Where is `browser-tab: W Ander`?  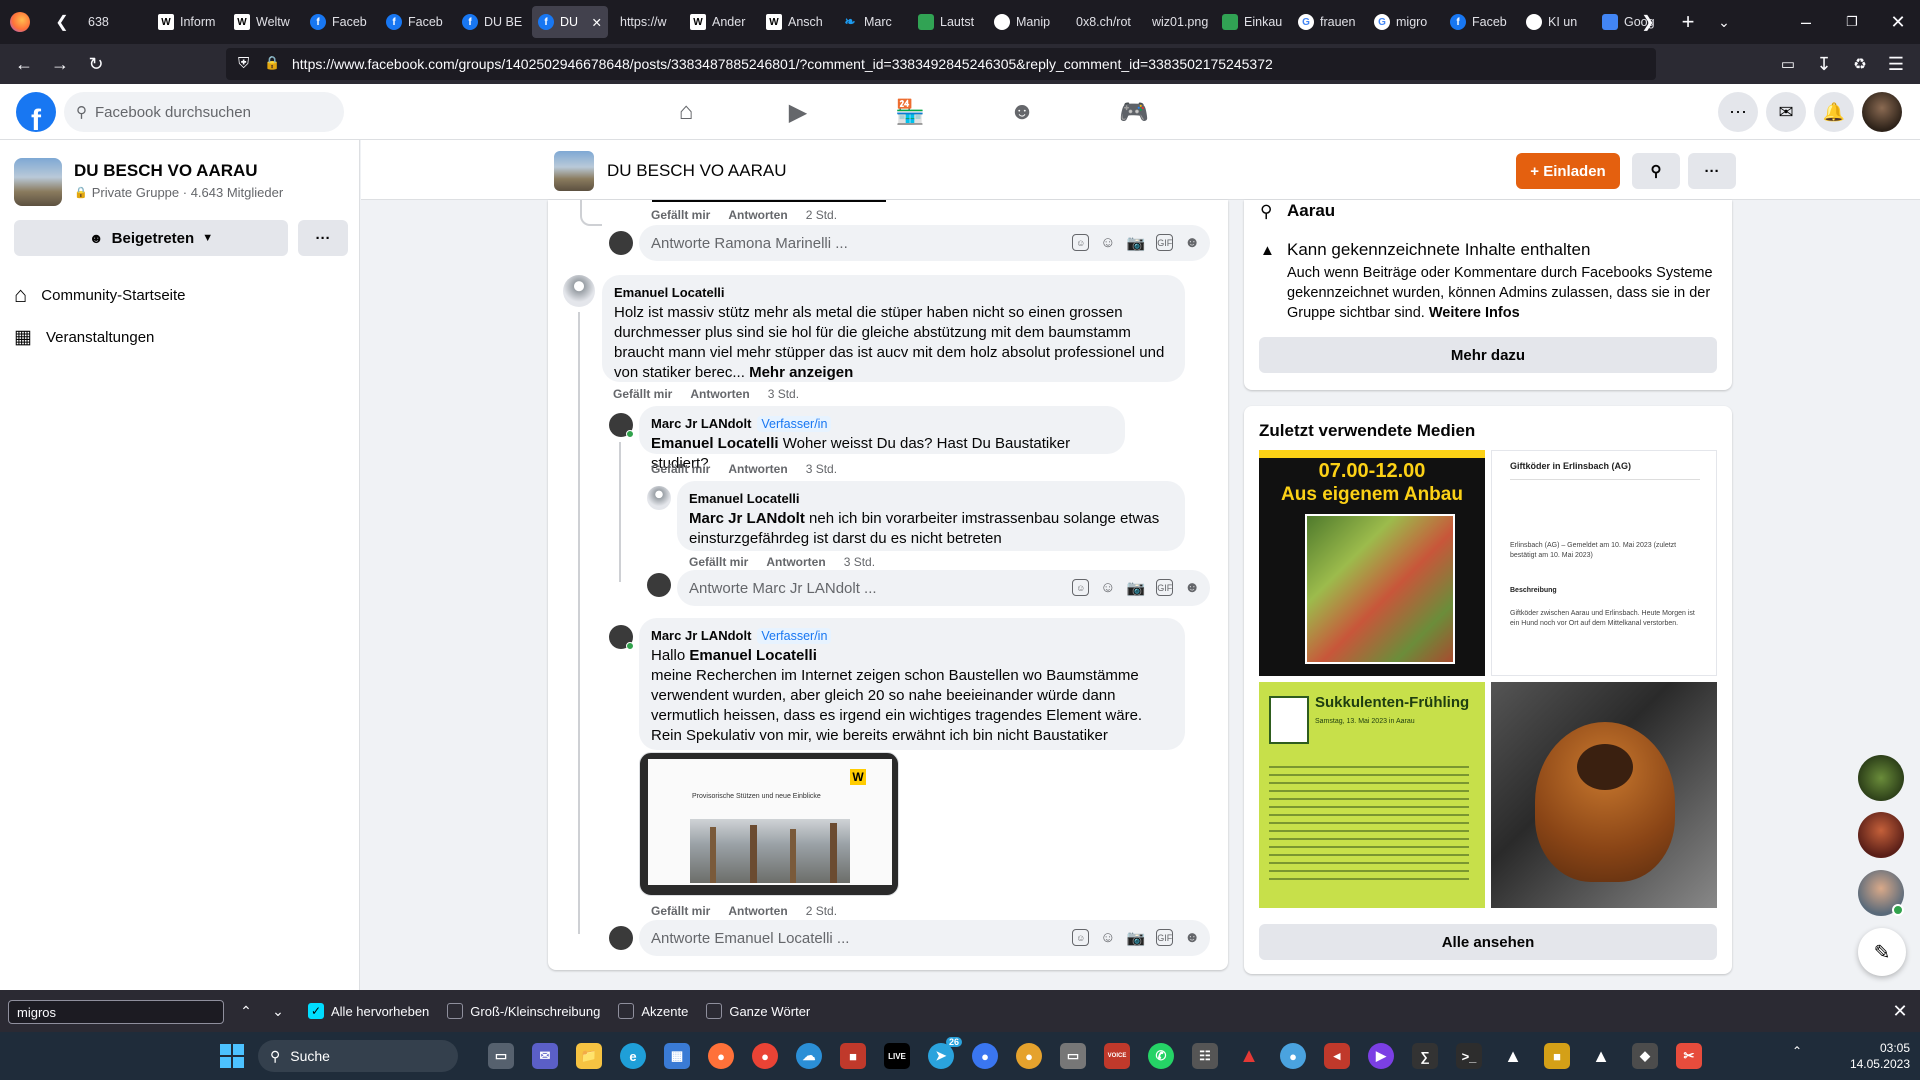 browser-tab: W Ander is located at coordinates (722, 22).